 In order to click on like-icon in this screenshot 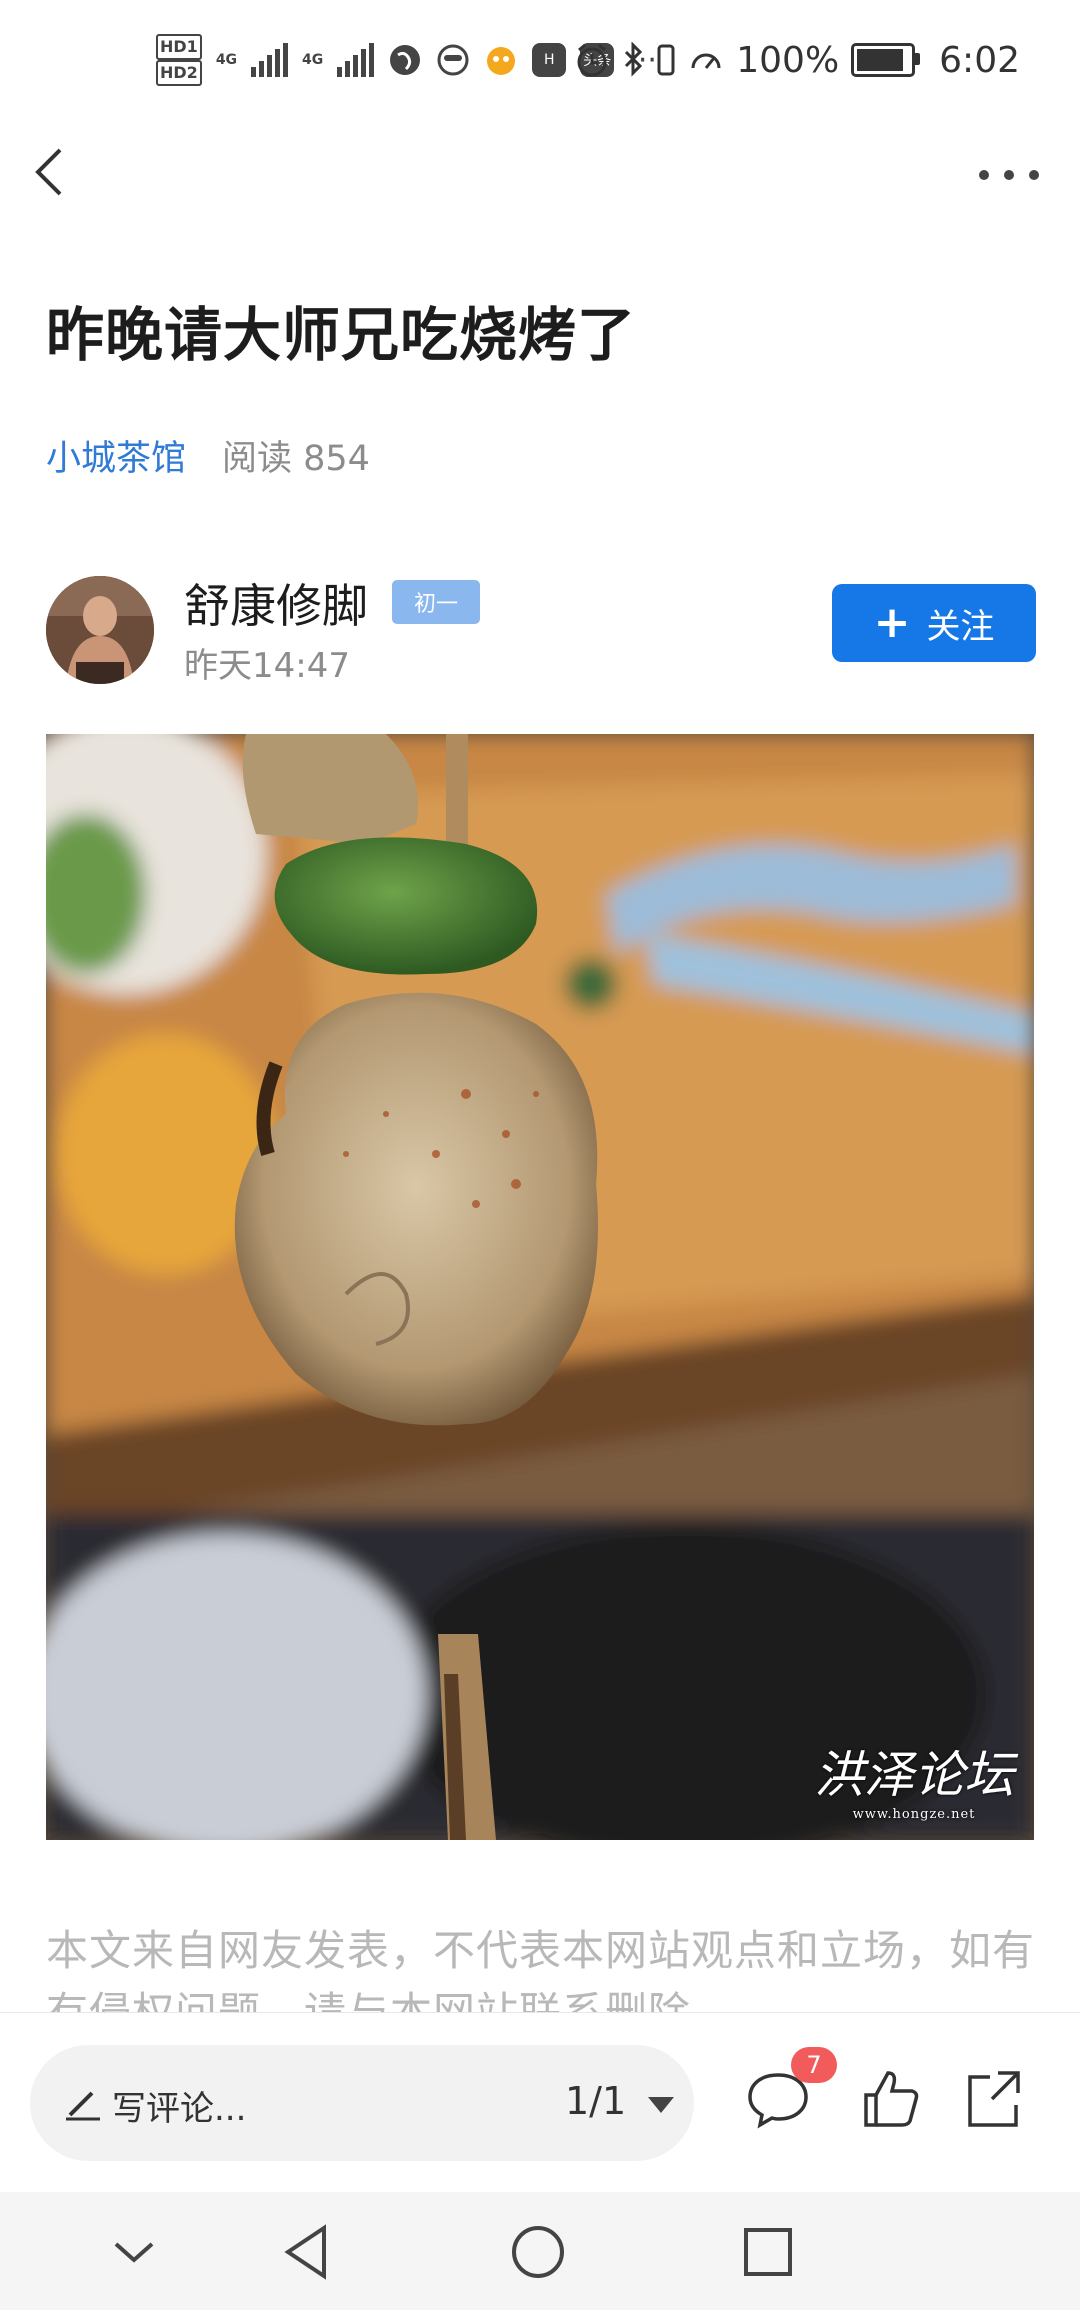, I will do `click(890, 2099)`.